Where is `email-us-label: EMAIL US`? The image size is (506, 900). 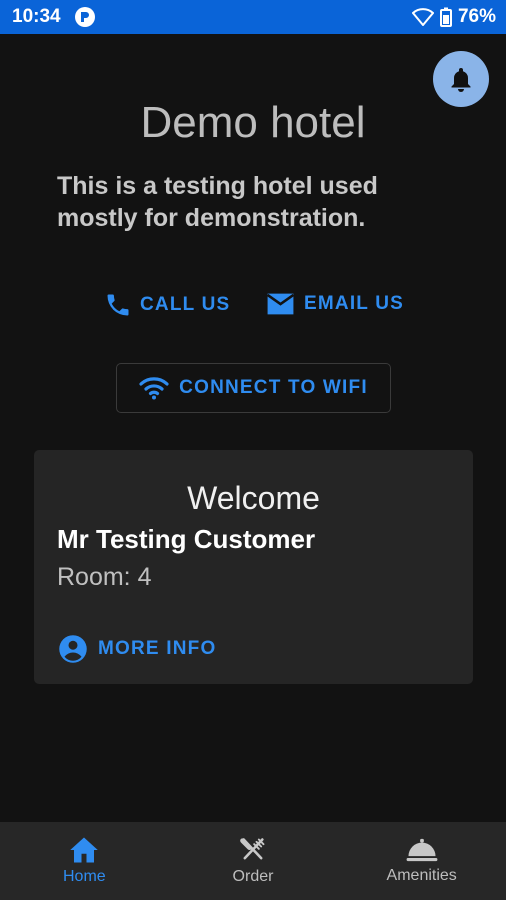
email-us-label: EMAIL US is located at coordinates (354, 303).